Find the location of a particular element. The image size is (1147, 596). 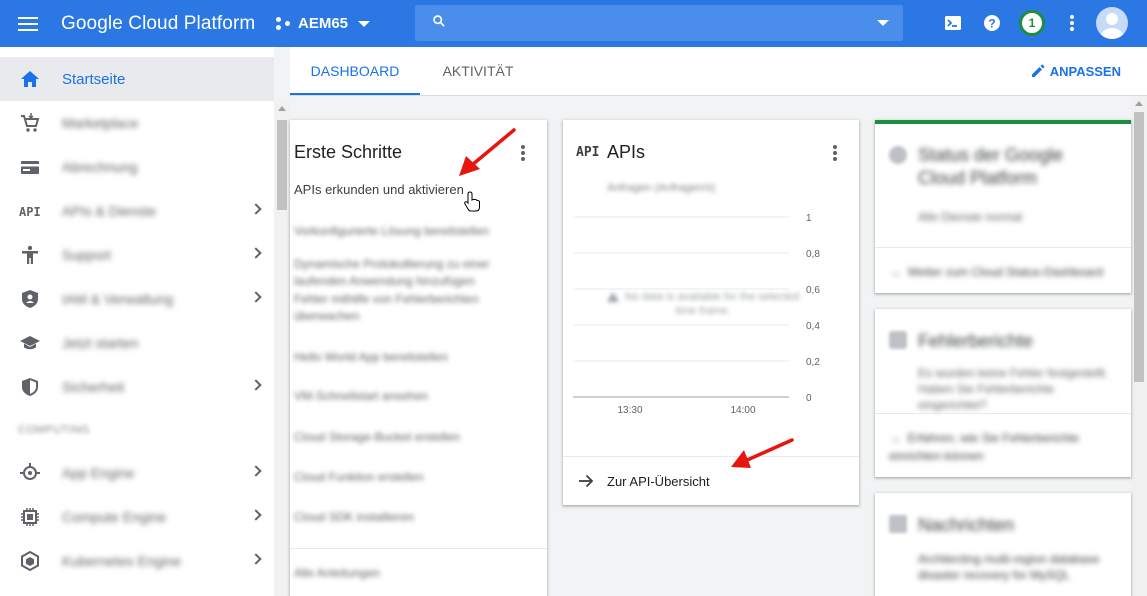

y-tick-label: 0,2 is located at coordinates (813, 362).